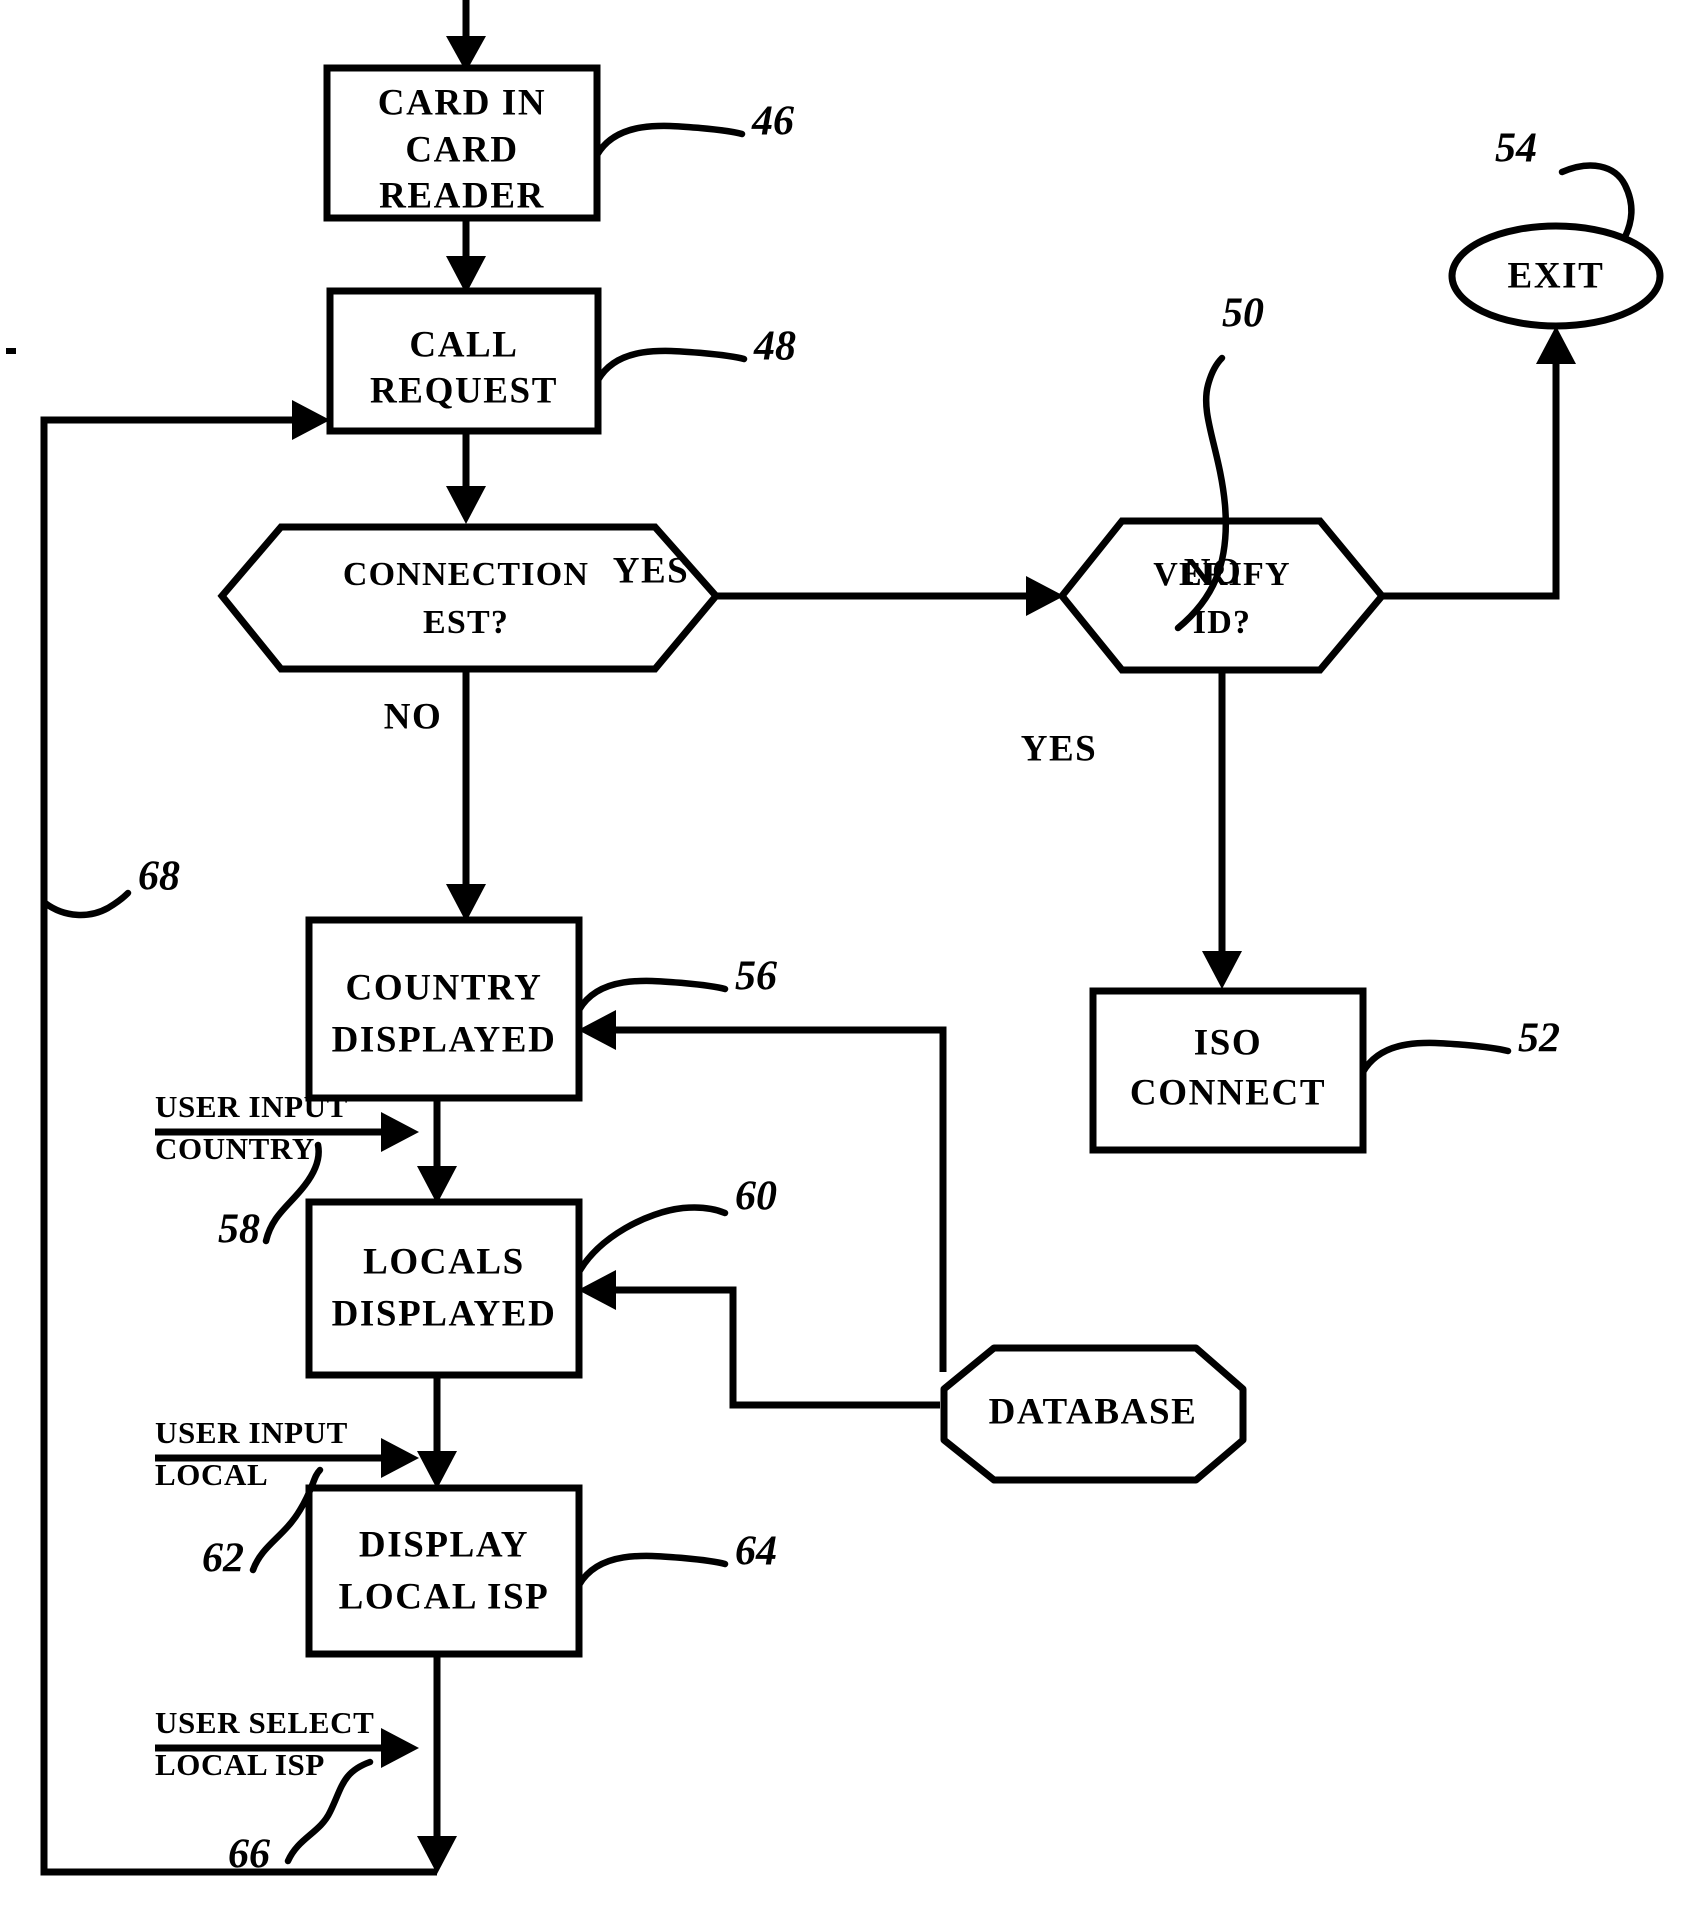 The width and height of the screenshot is (1690, 1919). I want to click on user-select-local-isp-line2: LOCAL ISP, so click(240, 1764).